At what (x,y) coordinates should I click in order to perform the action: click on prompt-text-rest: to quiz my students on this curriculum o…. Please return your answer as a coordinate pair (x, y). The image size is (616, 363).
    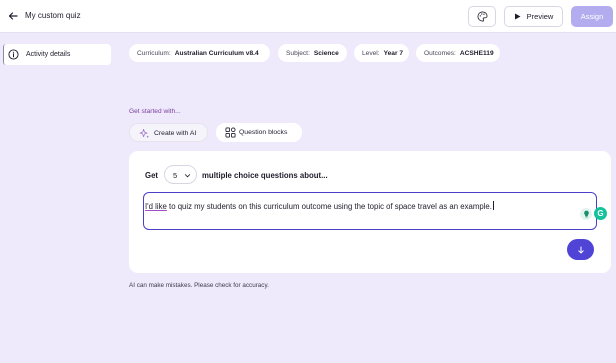
    Looking at the image, I should click on (329, 206).